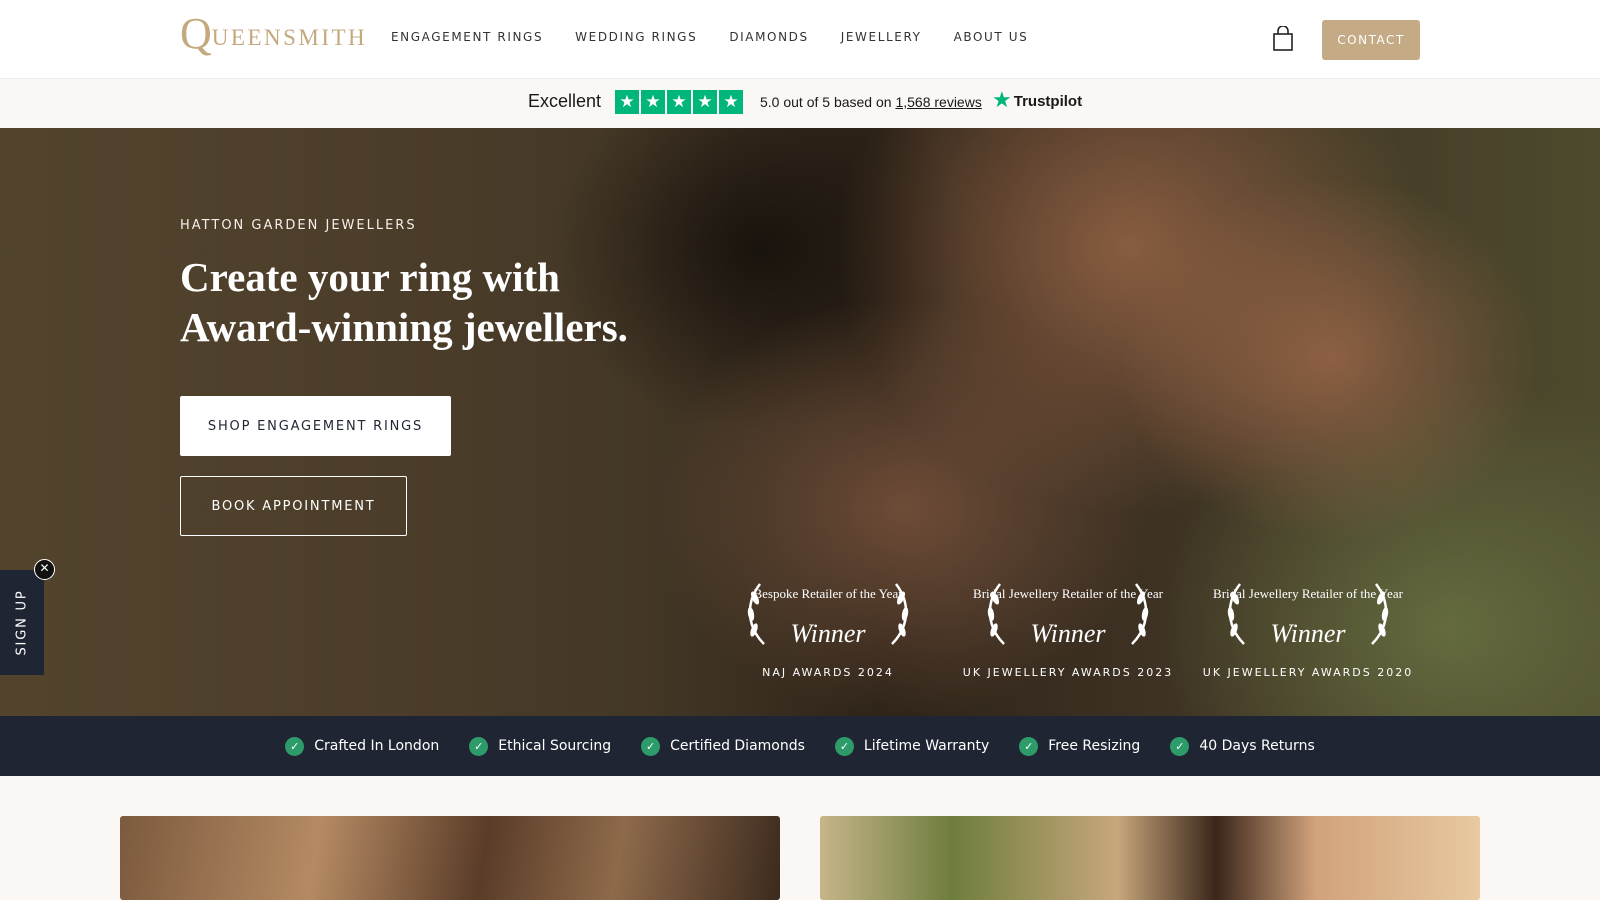 Image resolution: width=1600 pixels, height=900 pixels. I want to click on usp-item: ✓ Certified Diamonds, so click(723, 746).